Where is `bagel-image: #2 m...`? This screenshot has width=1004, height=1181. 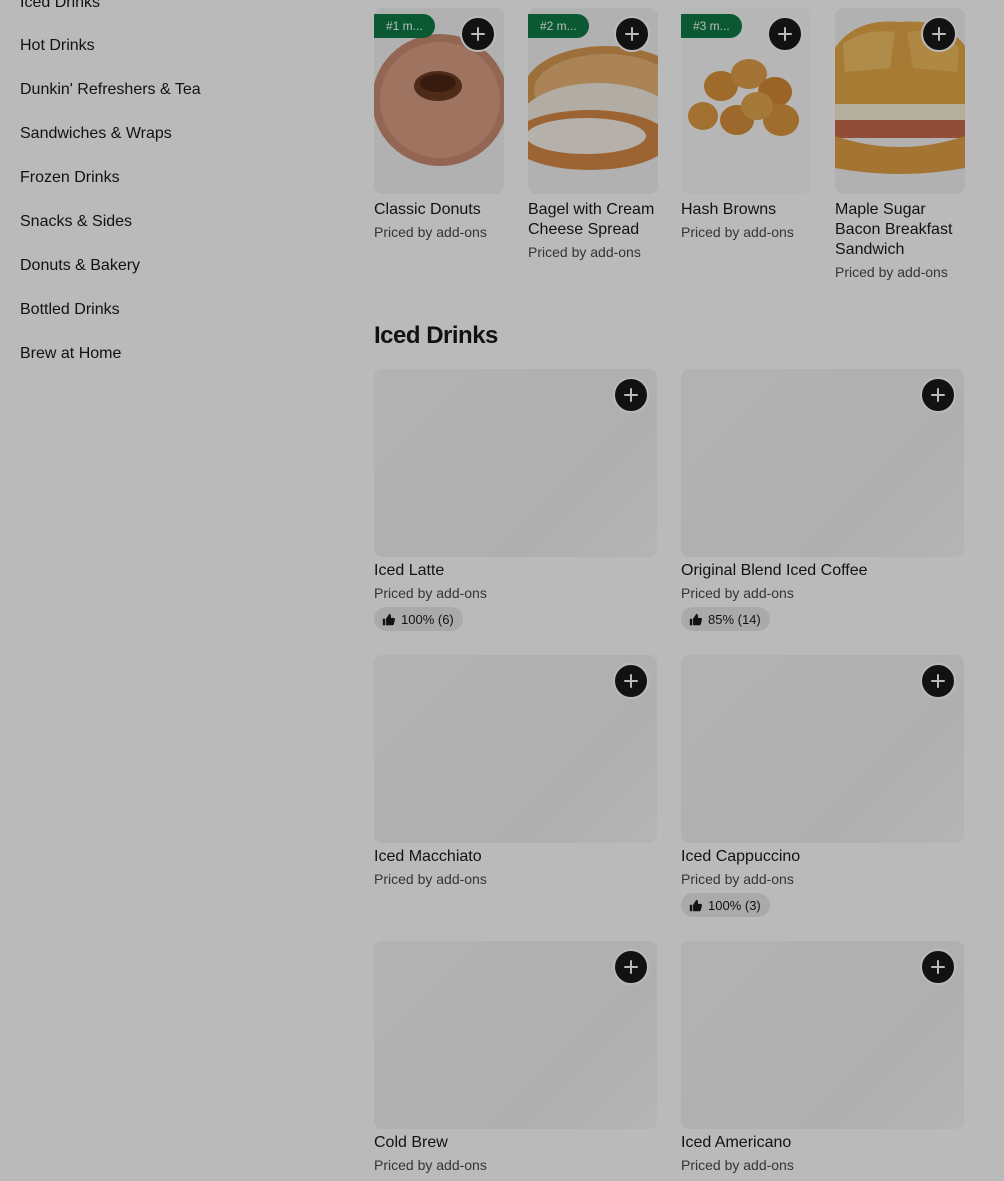 bagel-image: #2 m... is located at coordinates (593, 101).